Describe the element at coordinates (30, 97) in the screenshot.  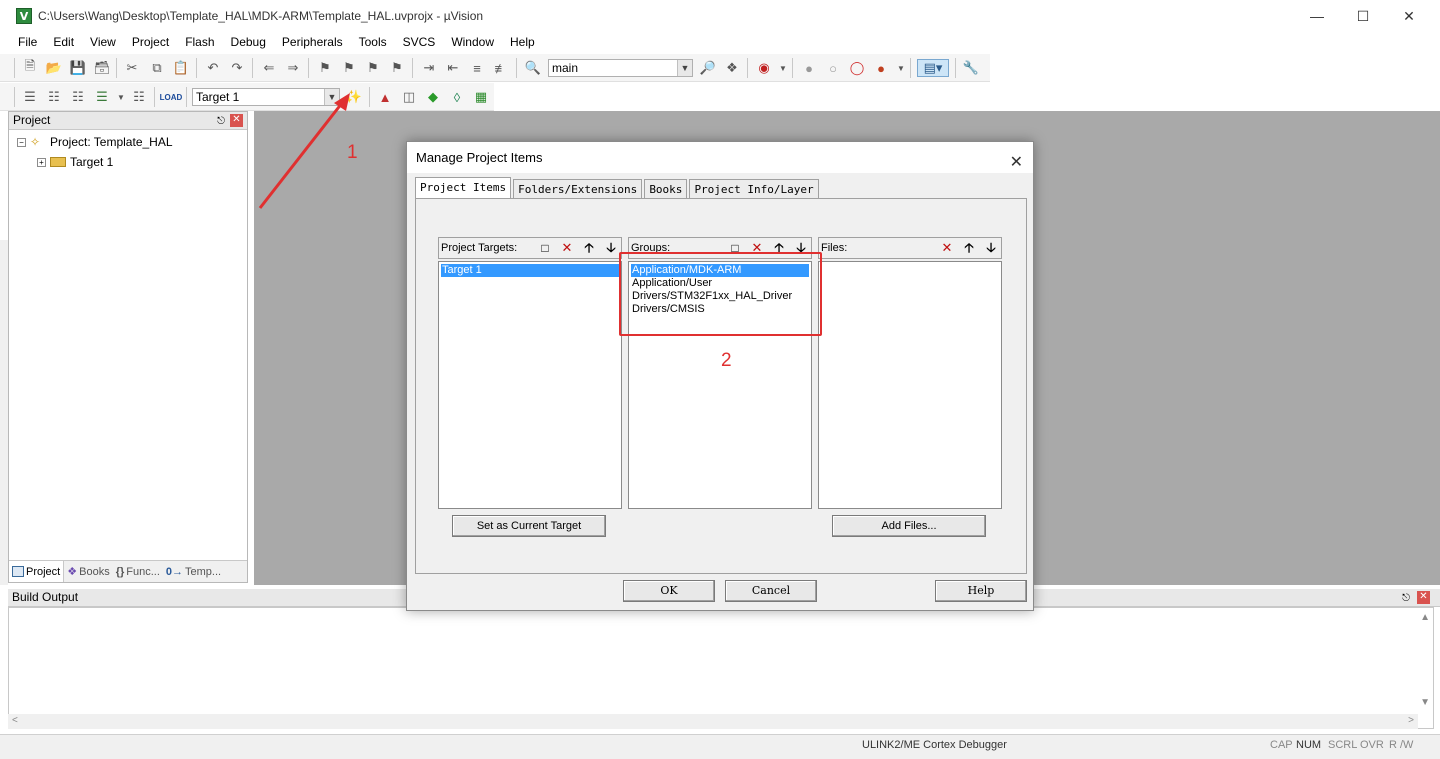
I see `translate-icon: ☰` at that location.